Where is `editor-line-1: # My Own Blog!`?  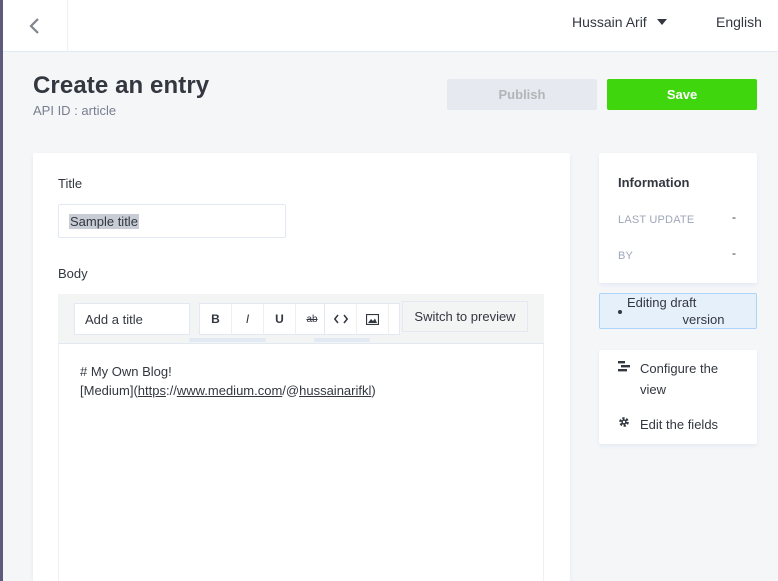
editor-line-1: # My Own Blog! is located at coordinates (126, 371).